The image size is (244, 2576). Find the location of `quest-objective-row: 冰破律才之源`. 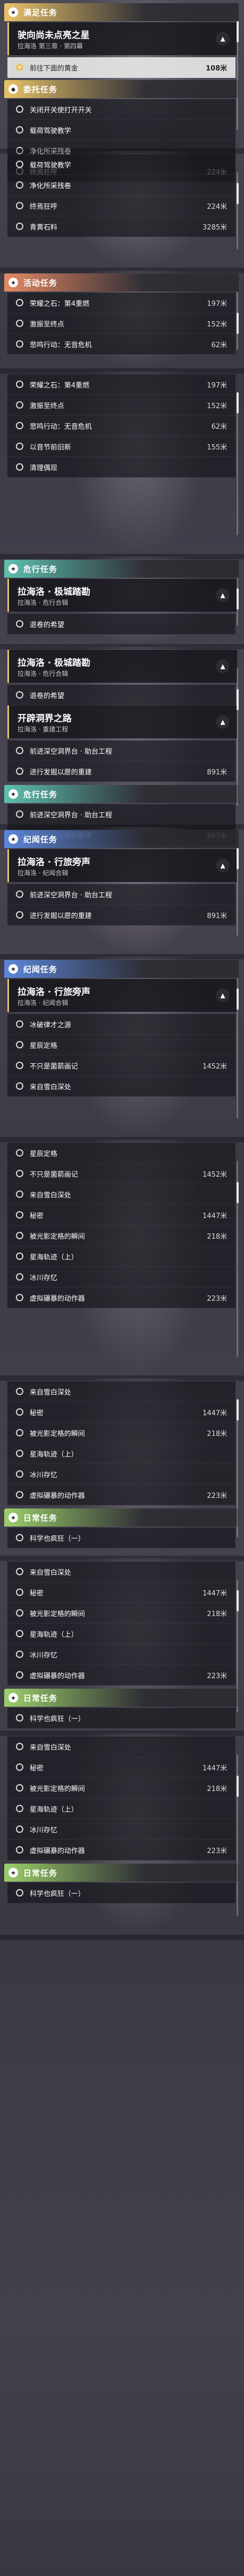

quest-objective-row: 冰破律才之源 is located at coordinates (122, 1024).